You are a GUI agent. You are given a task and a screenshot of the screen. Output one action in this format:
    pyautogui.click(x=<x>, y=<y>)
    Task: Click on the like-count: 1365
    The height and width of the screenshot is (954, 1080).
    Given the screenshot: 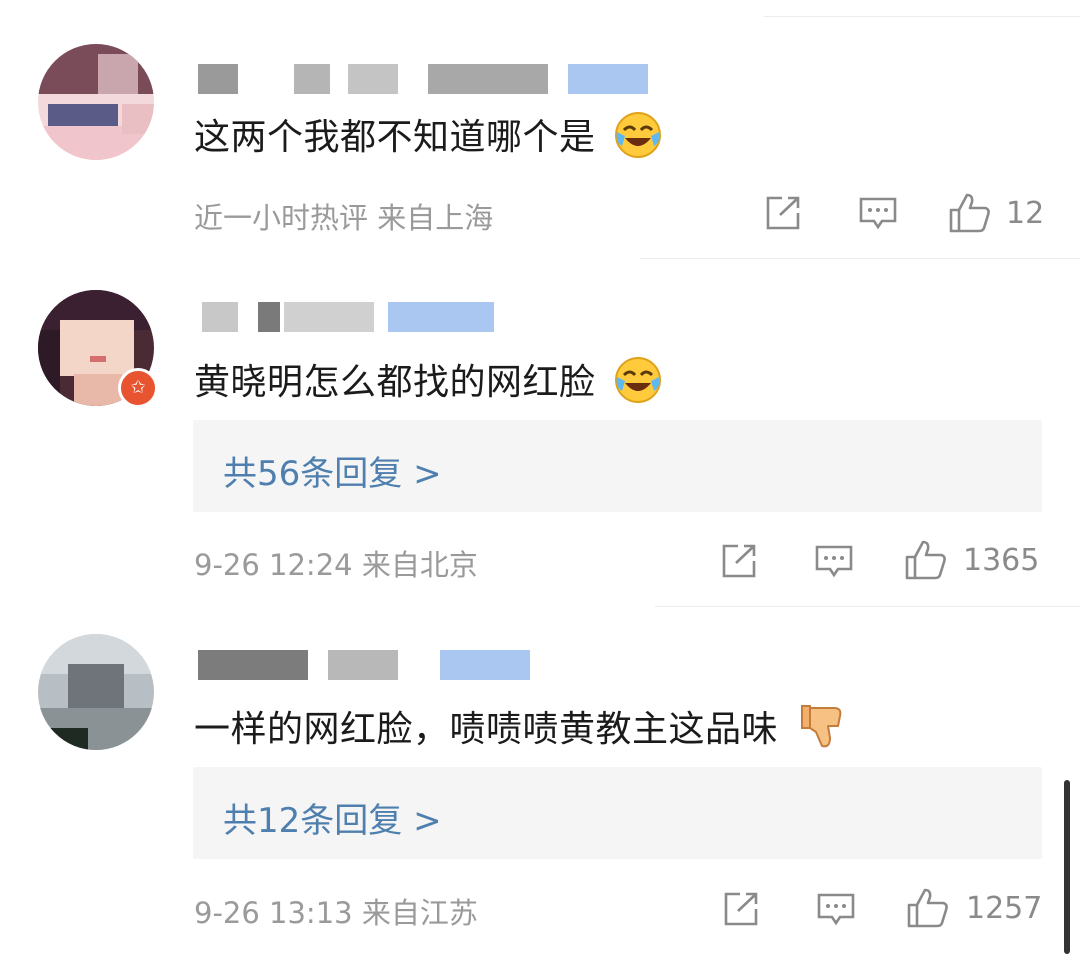 What is the action you would take?
    pyautogui.click(x=1001, y=560)
    